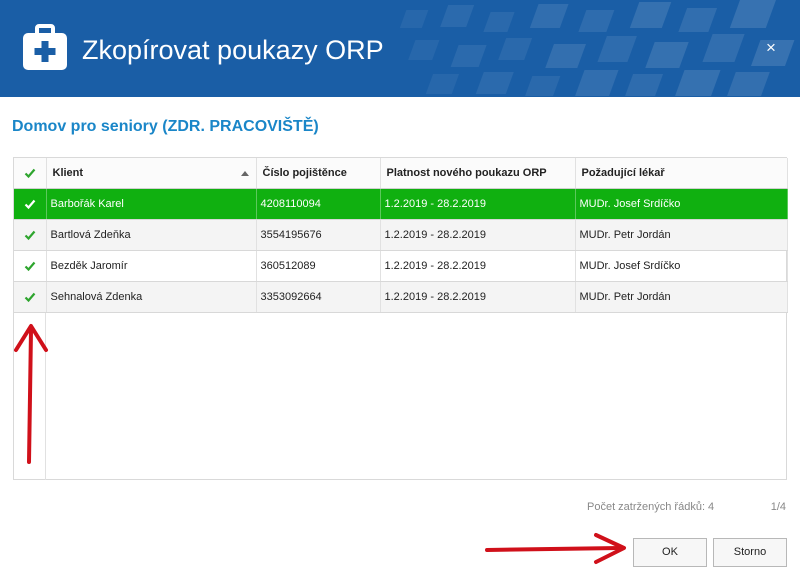  I want to click on column-header-label: Platnost nového poukazu ORP, so click(466, 172).